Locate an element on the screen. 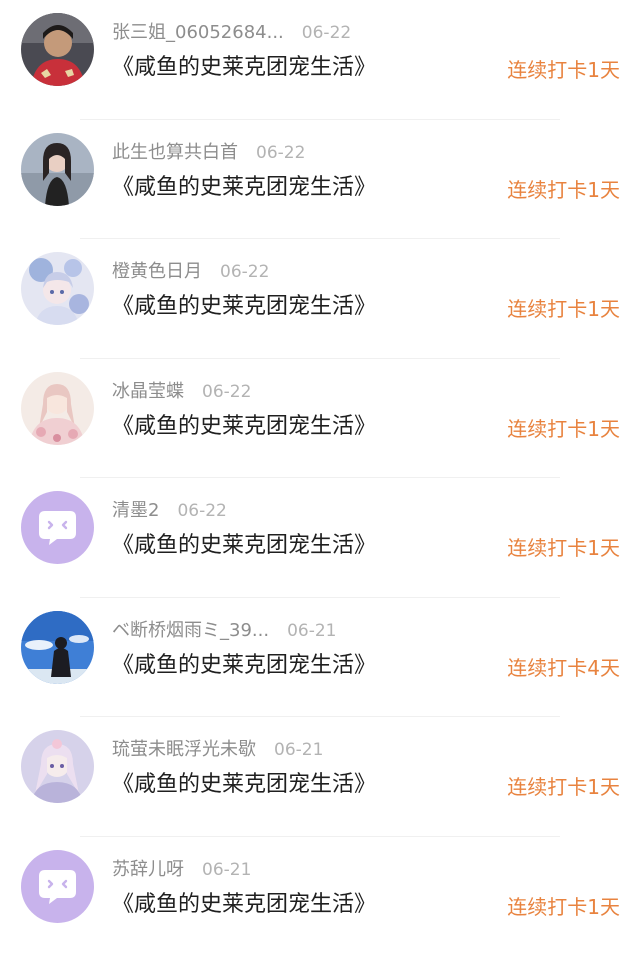 Image resolution: width=640 pixels, height=956 pixels. user-name: 冰晶莹蝶 is located at coordinates (148, 392).